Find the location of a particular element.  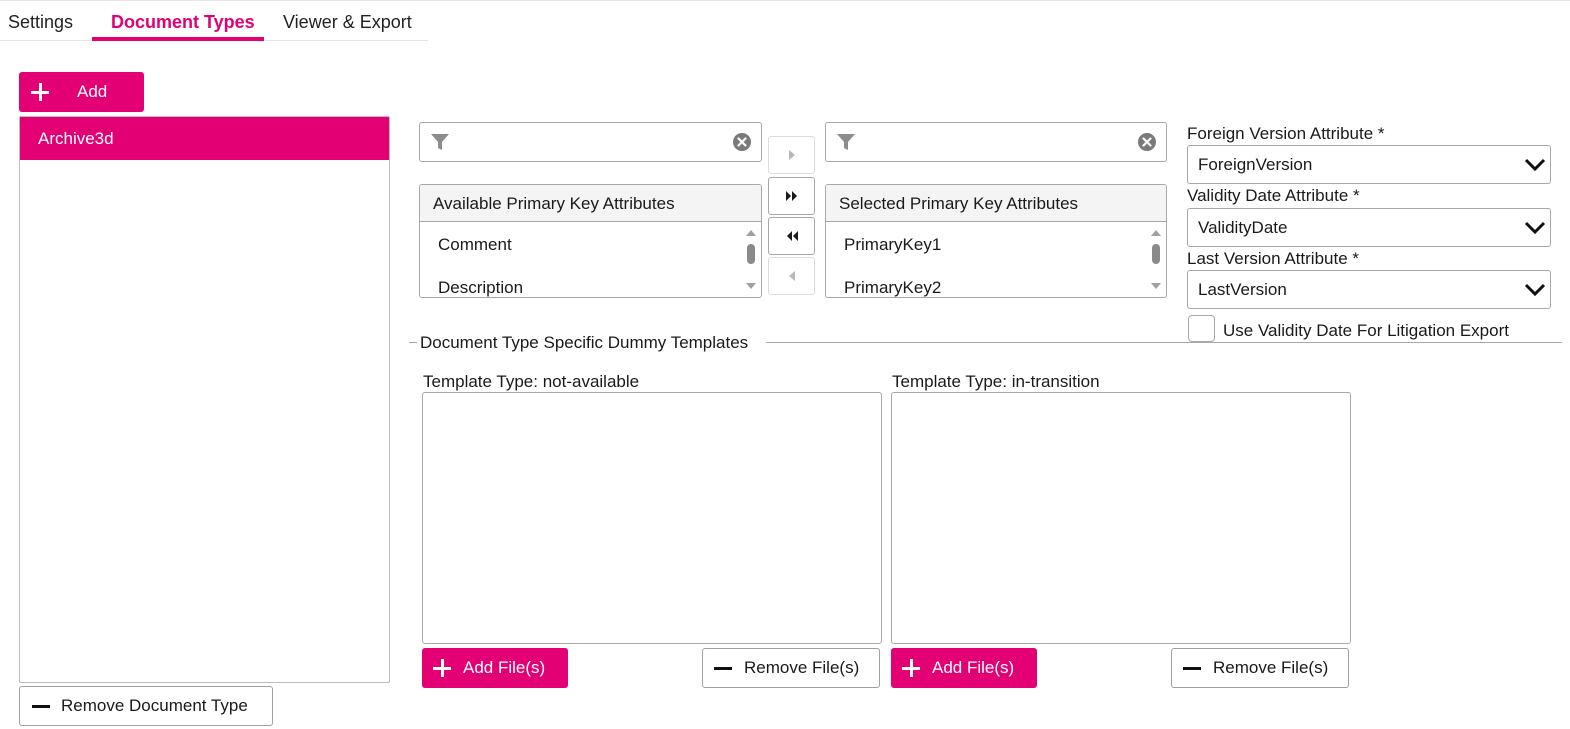

double-caret-left-icon is located at coordinates (792, 236).